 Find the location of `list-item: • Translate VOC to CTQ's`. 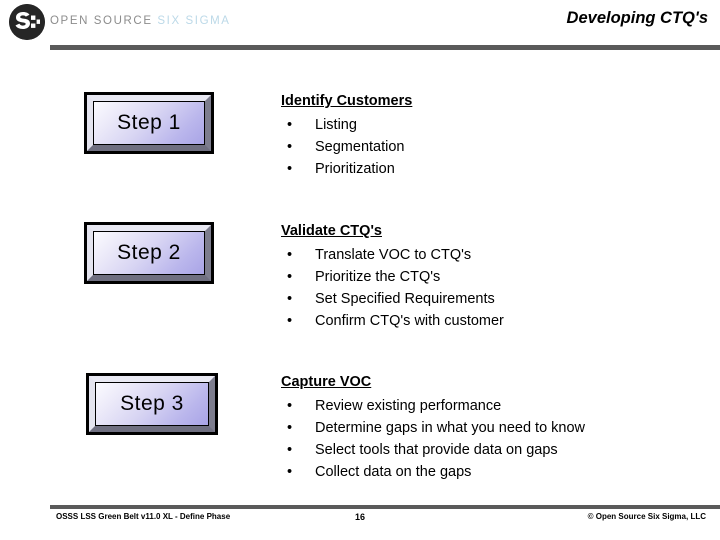

list-item: • Translate VOC to CTQ's is located at coordinates (496, 255).